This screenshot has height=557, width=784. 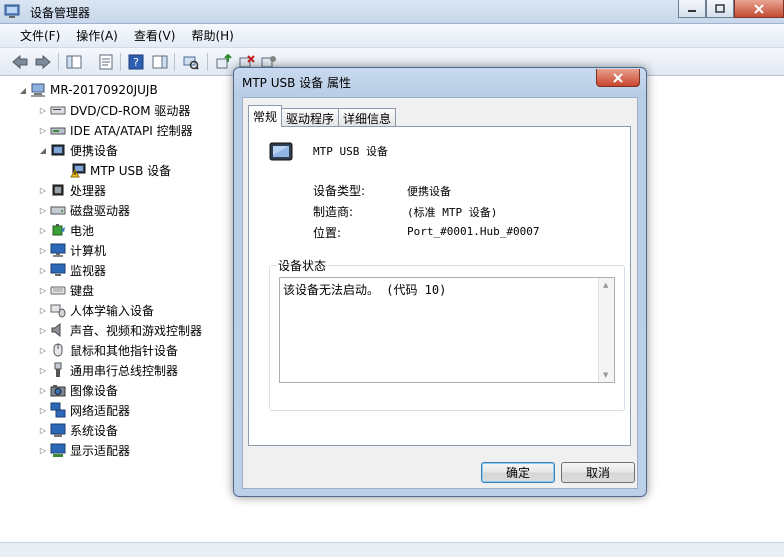 I want to click on maximize-button, so click(x=720, y=9).